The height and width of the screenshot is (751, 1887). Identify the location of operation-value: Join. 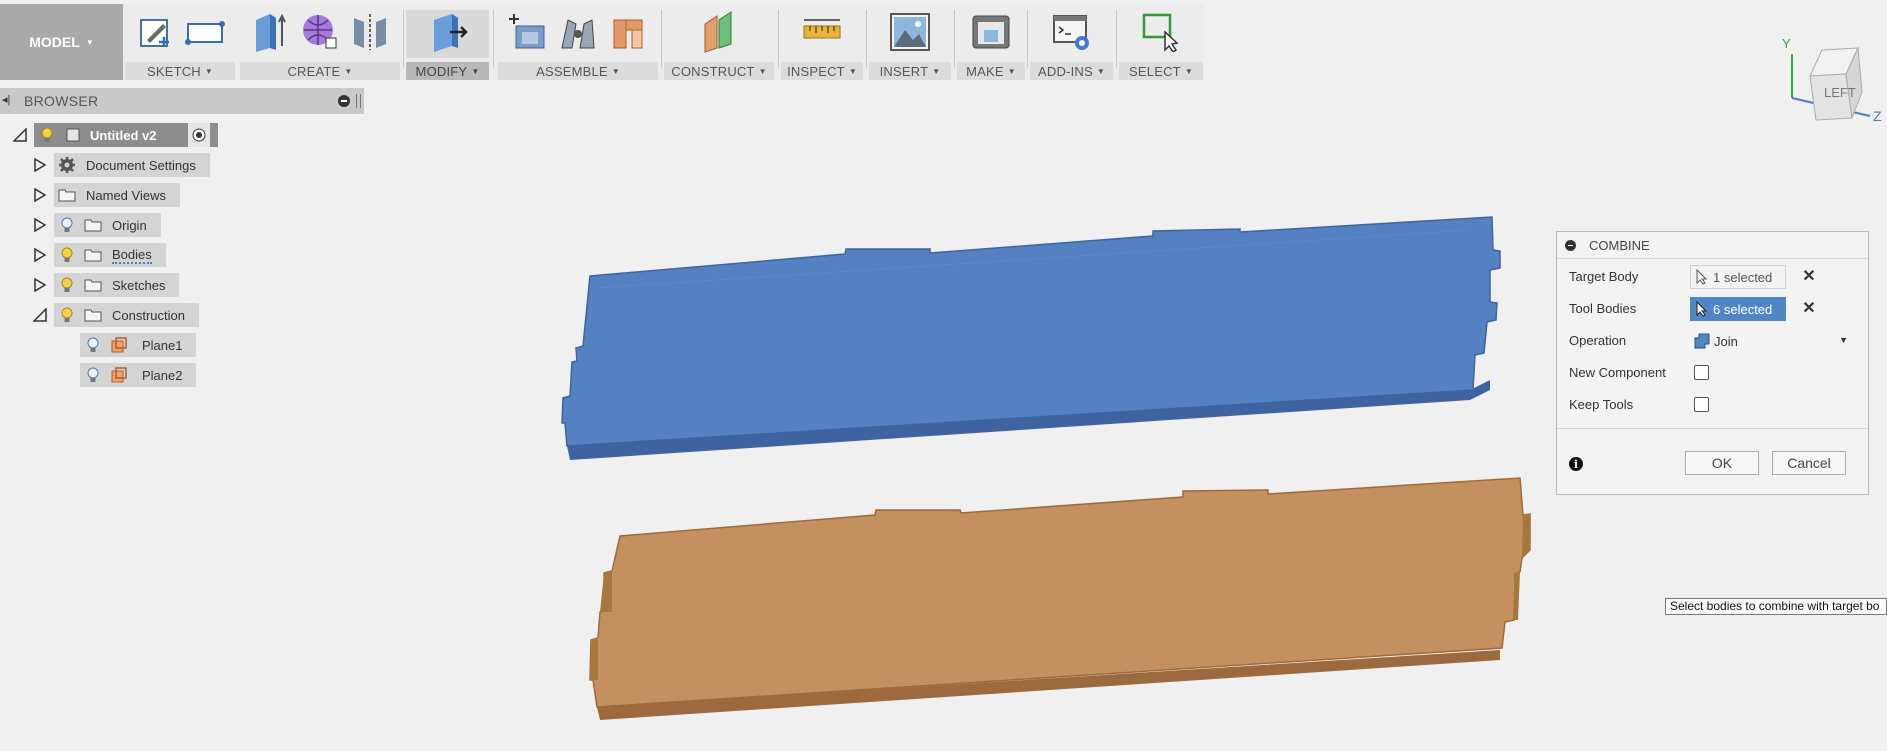
(1726, 341).